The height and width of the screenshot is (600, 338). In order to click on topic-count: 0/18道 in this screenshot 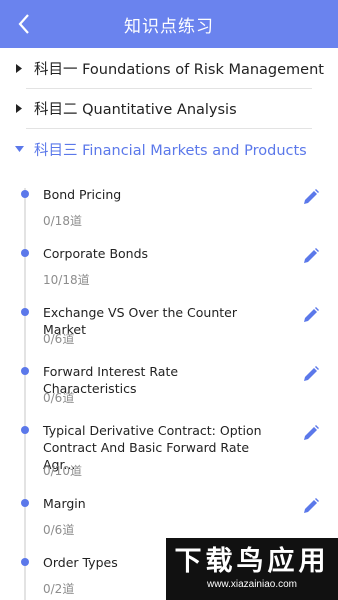, I will do `click(62, 221)`.